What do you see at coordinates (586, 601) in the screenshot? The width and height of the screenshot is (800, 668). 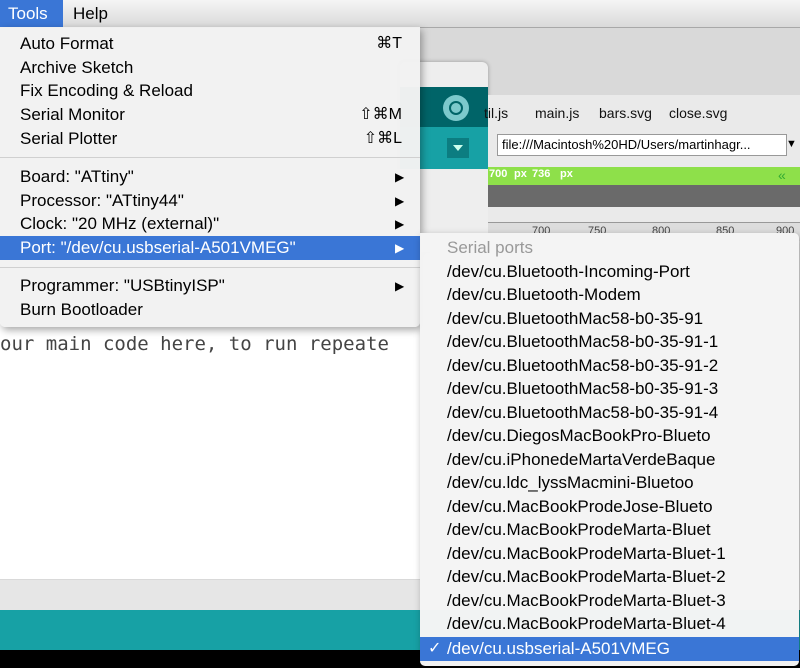 I see `port-item: /dev/cu.MacBookProdeMarta-Bluet-3` at bounding box center [586, 601].